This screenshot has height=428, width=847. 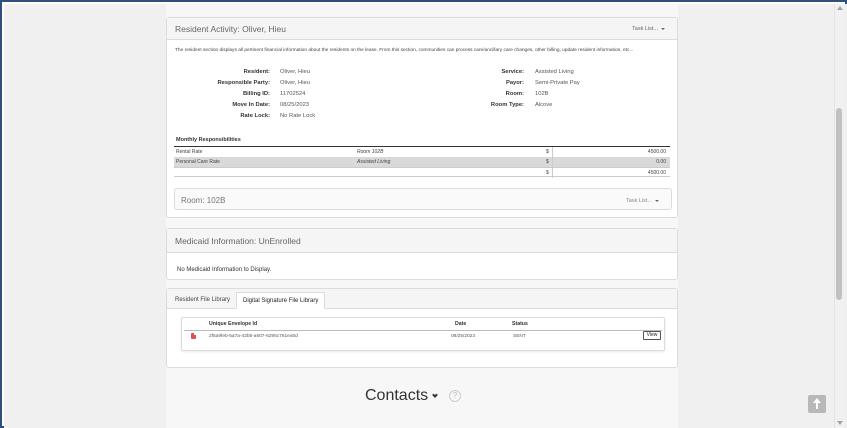 What do you see at coordinates (370, 152) in the screenshot?
I see `monthly-row-detail: Room 102B` at bounding box center [370, 152].